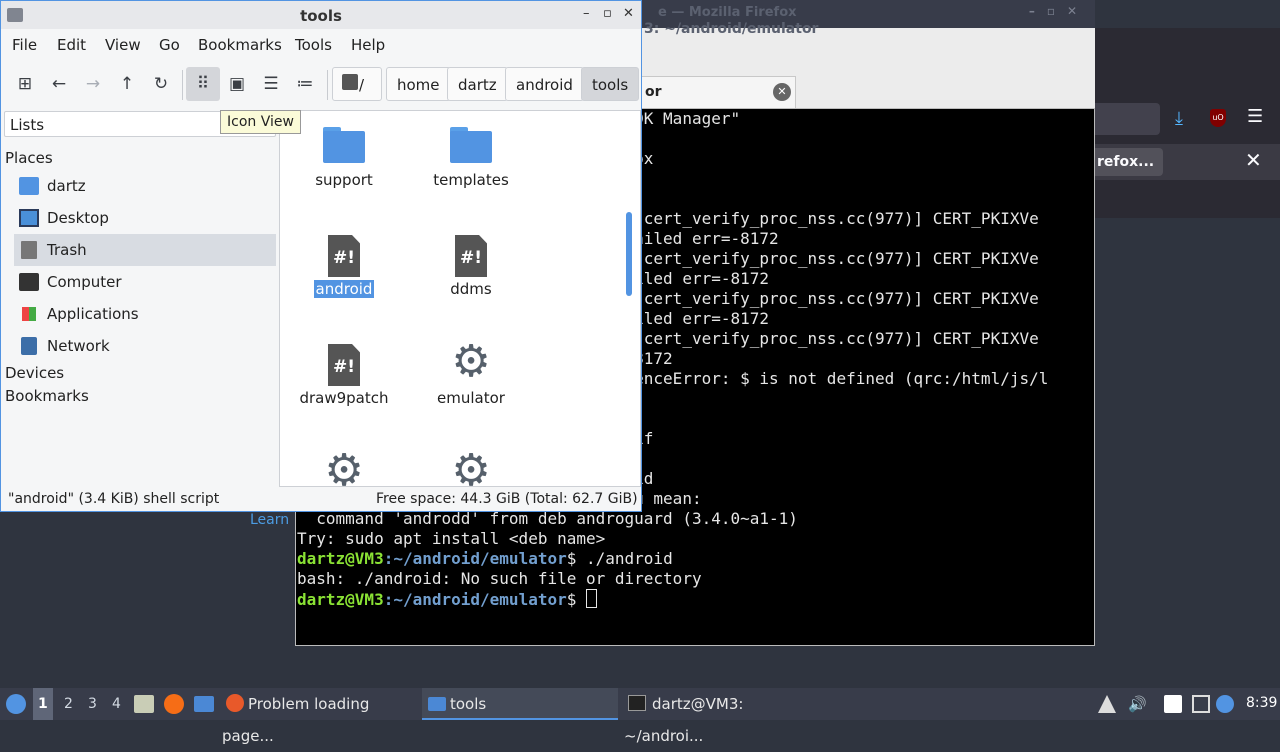 The image size is (1280, 752). What do you see at coordinates (321, 16) in the screenshot?
I see `window-title: tools` at bounding box center [321, 16].